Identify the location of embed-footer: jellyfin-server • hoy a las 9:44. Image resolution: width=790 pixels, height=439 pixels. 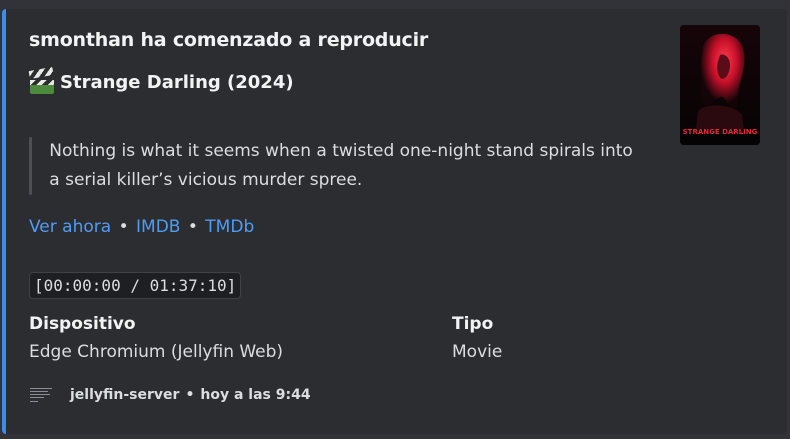
(170, 395).